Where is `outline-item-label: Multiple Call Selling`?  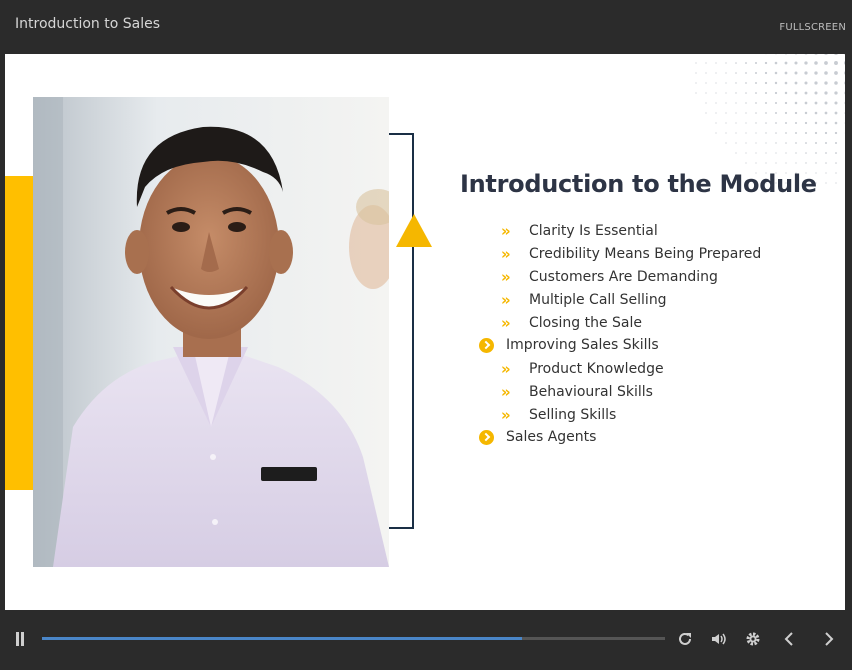
outline-item-label: Multiple Call Selling is located at coordinates (598, 300).